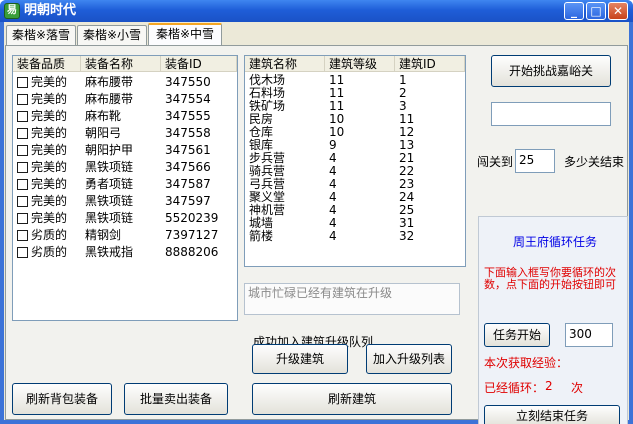 This screenshot has width=633, height=424. Describe the element at coordinates (188, 167) in the screenshot. I see `equip-id: 347566` at that location.